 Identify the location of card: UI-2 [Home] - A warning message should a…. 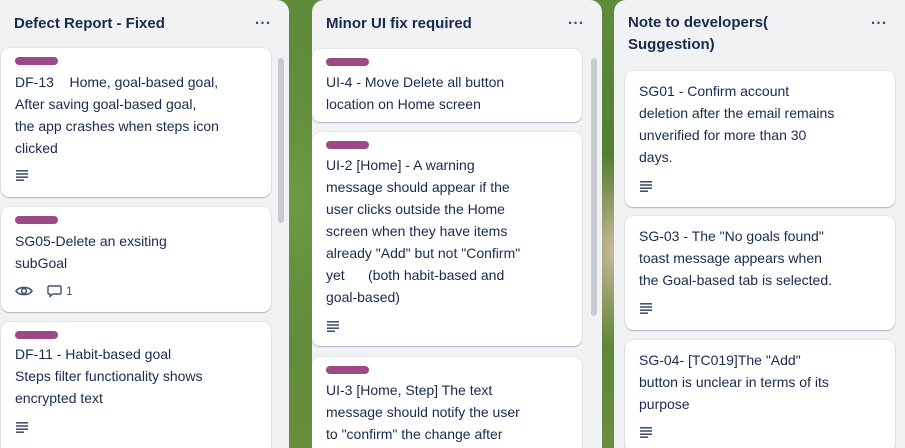
(447, 239).